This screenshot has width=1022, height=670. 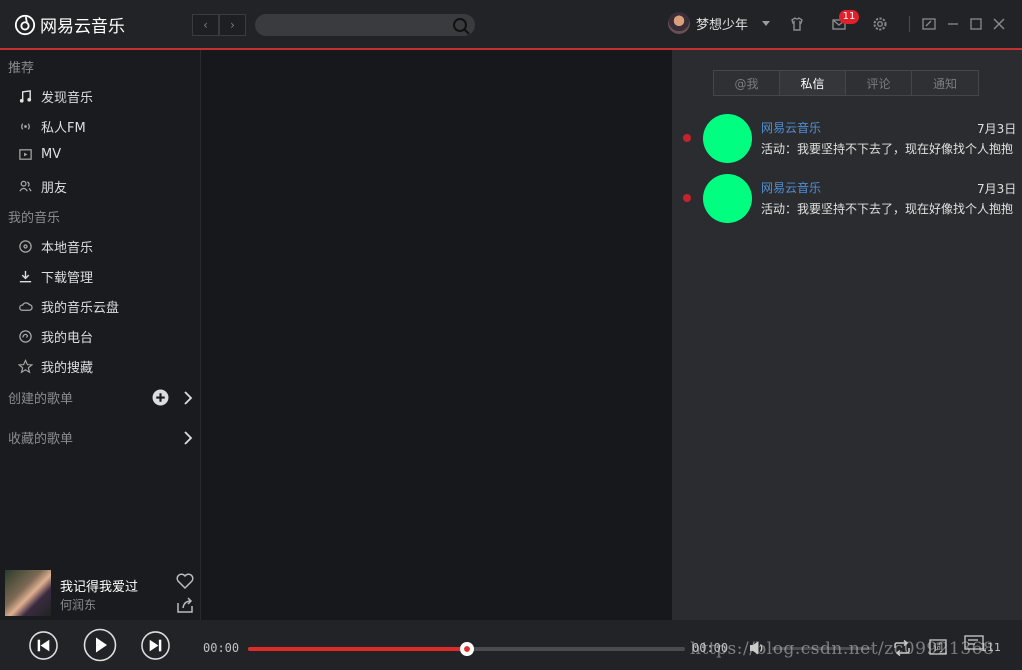 I want to click on sidebar-item-local-music: 本地音乐, so click(x=55, y=246).